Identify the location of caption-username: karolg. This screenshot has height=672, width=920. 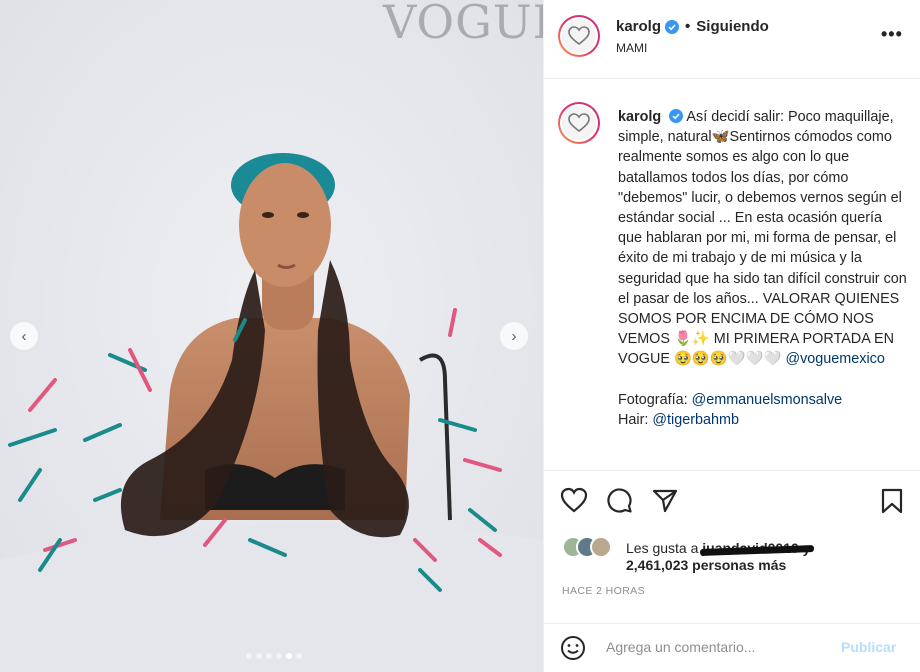
(639, 117).